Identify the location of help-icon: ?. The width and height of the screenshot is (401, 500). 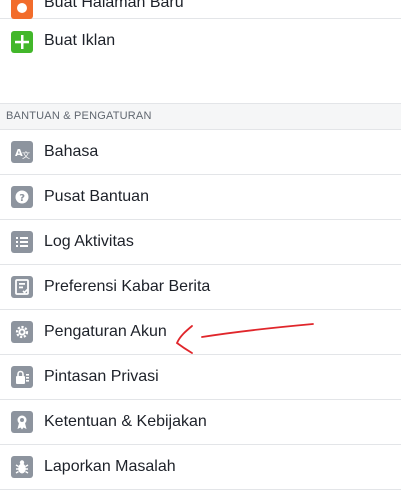
(22, 197).